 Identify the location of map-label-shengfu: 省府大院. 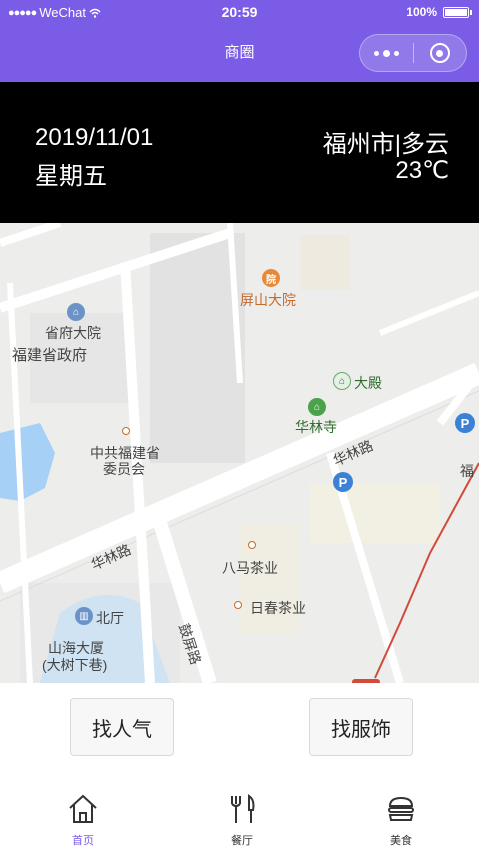
(73, 333).